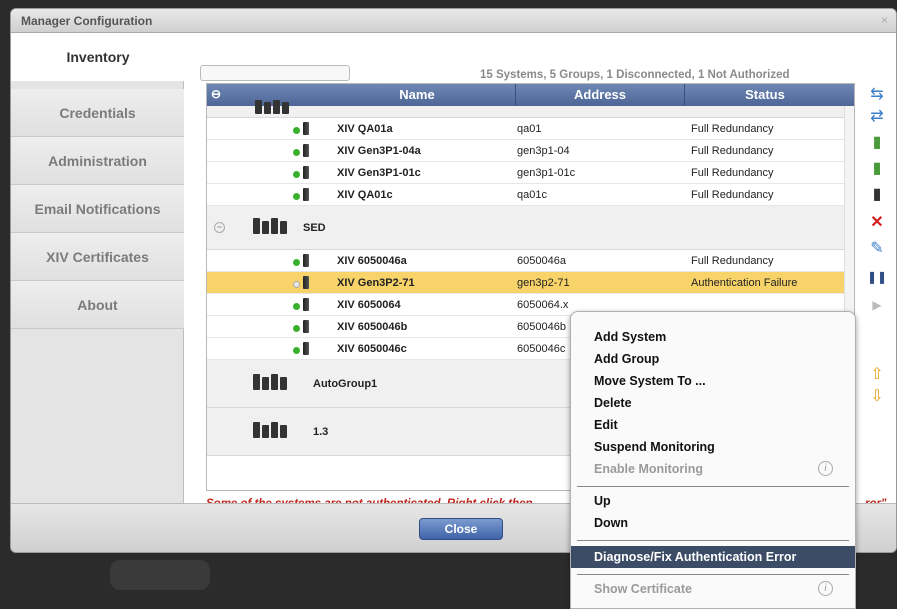 This screenshot has width=897, height=609. Describe the element at coordinates (877, 305) in the screenshot. I see `play-icon: ▶` at that location.